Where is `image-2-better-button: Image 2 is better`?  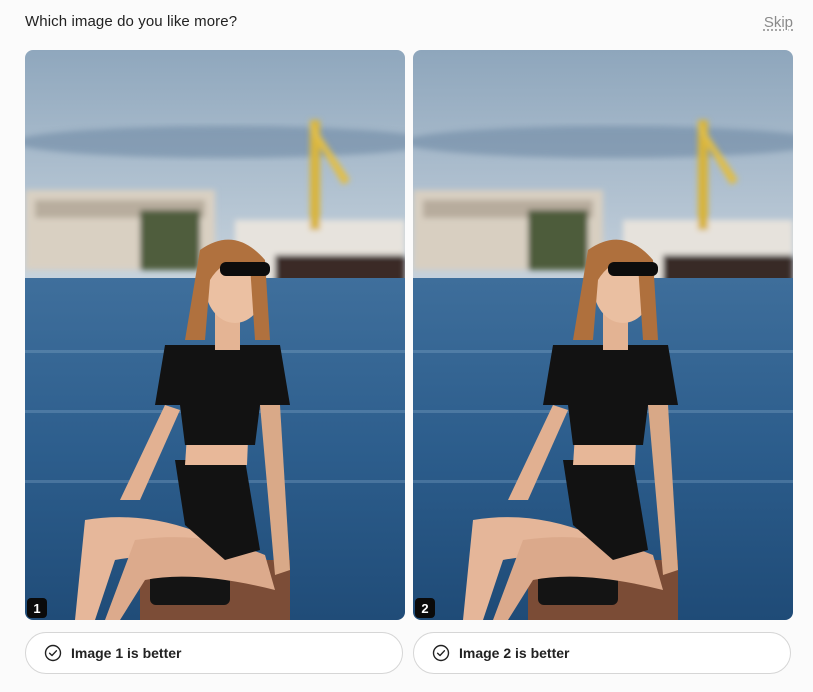 image-2-better-button: Image 2 is better is located at coordinates (602, 653).